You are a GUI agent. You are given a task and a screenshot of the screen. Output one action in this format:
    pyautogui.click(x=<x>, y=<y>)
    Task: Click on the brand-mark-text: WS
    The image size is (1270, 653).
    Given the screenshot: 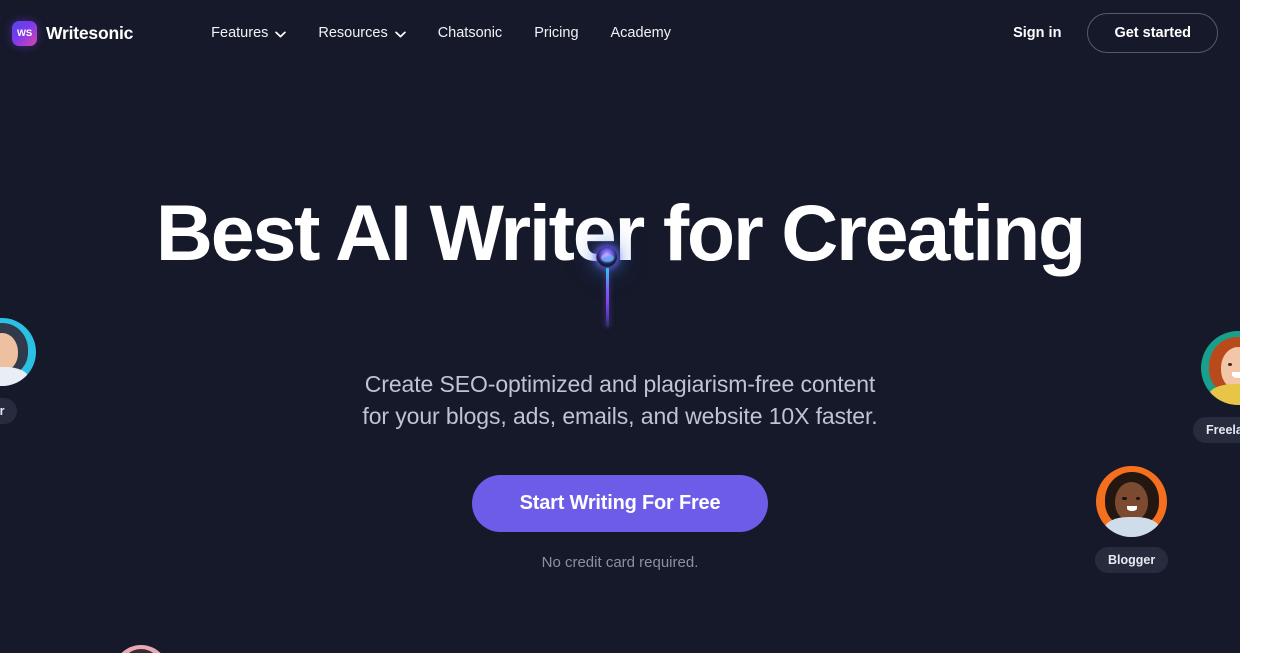 What is the action you would take?
    pyautogui.click(x=24, y=33)
    